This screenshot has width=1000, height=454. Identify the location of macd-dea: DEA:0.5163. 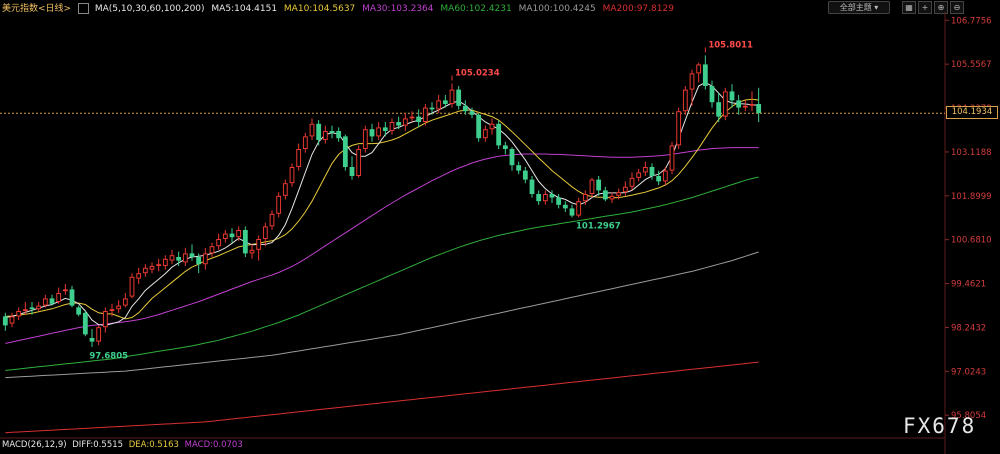
(153, 445).